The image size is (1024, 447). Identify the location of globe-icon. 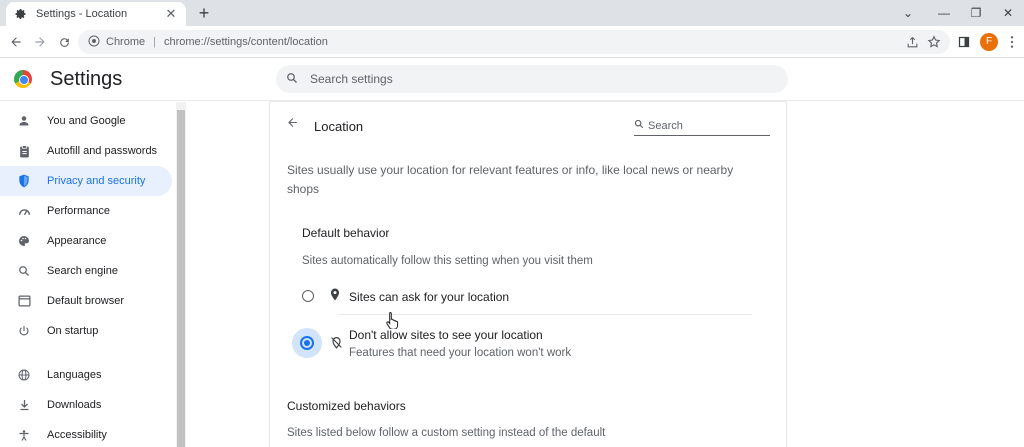
(24, 375).